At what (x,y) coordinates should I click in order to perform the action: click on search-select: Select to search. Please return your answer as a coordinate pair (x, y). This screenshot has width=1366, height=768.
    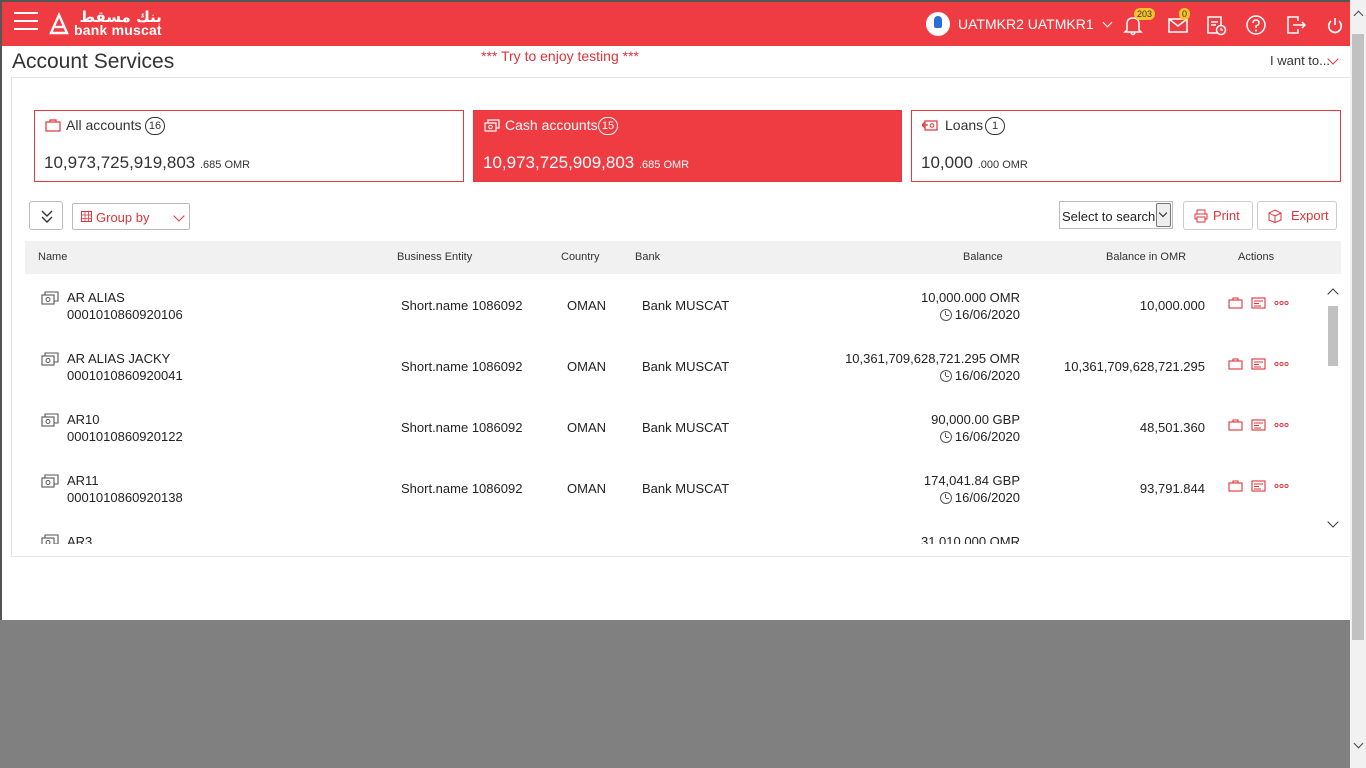
    Looking at the image, I should click on (1116, 215).